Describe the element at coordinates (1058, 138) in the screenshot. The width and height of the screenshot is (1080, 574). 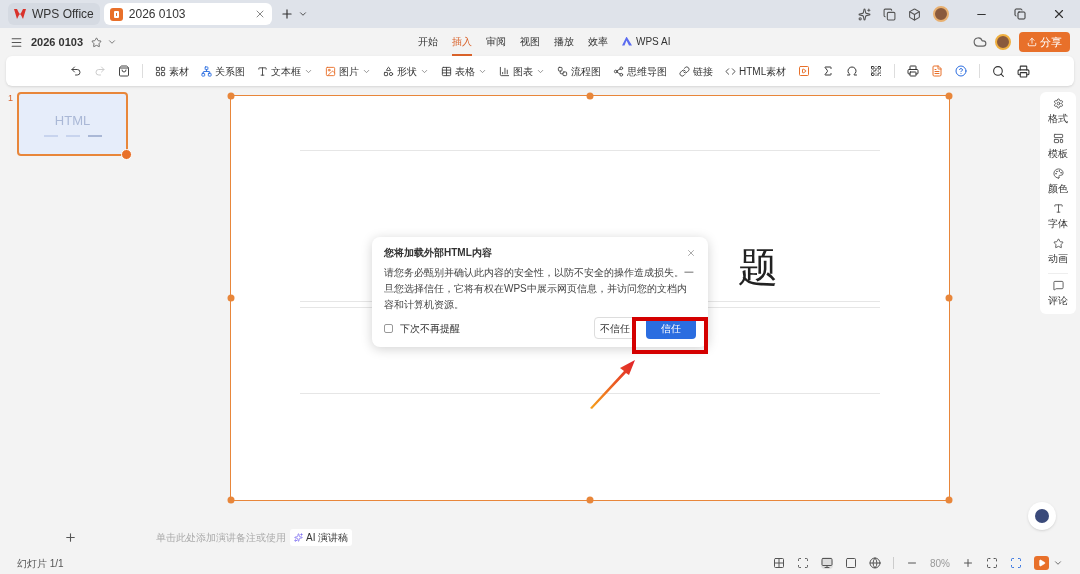
I see `template-icon` at that location.